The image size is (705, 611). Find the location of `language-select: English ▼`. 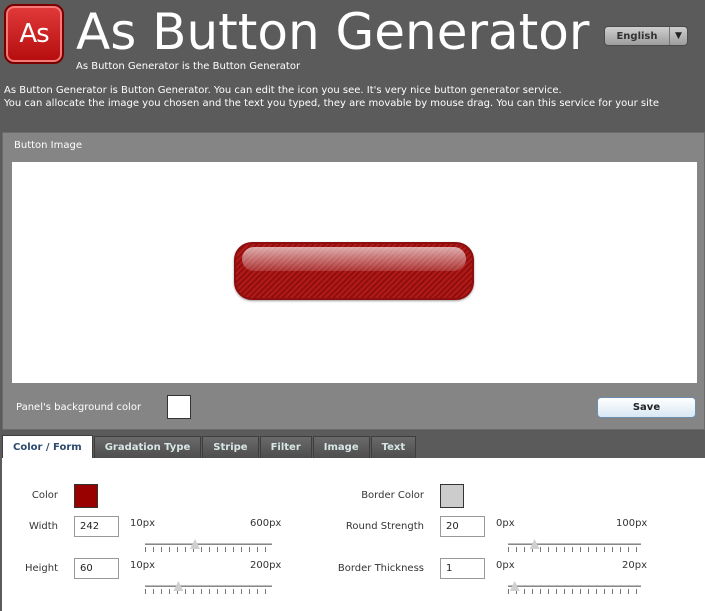

language-select: English ▼ is located at coordinates (646, 36).